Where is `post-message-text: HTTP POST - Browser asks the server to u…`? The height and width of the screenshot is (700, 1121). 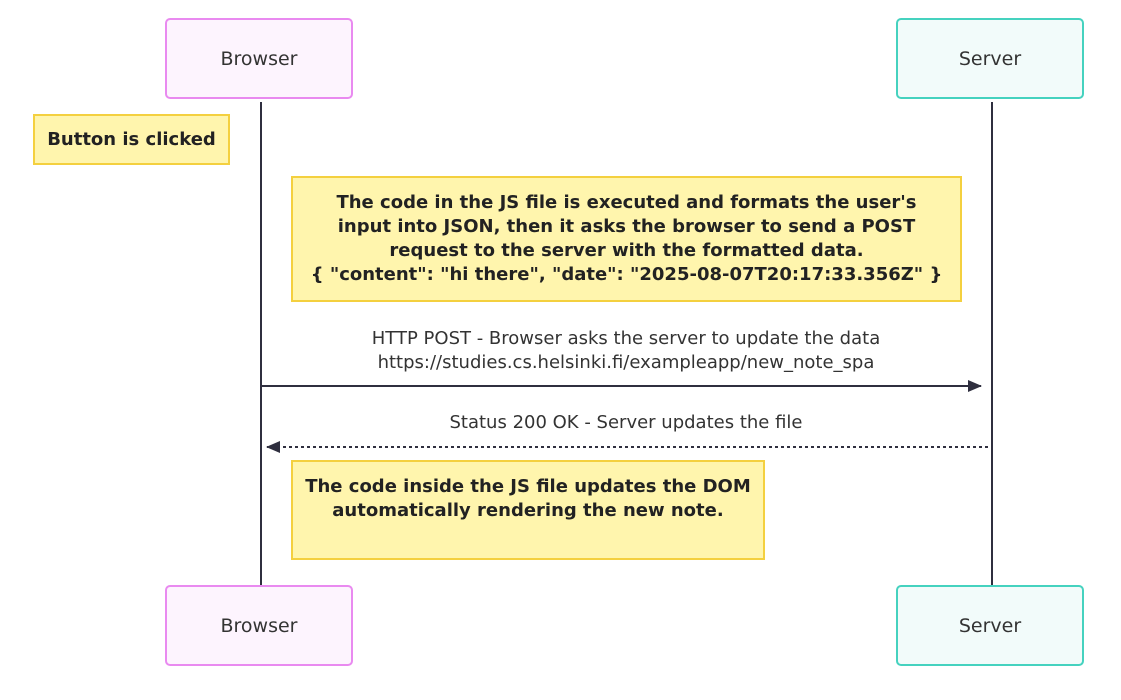 post-message-text: HTTP POST - Browser asks the server to u… is located at coordinates (626, 338).